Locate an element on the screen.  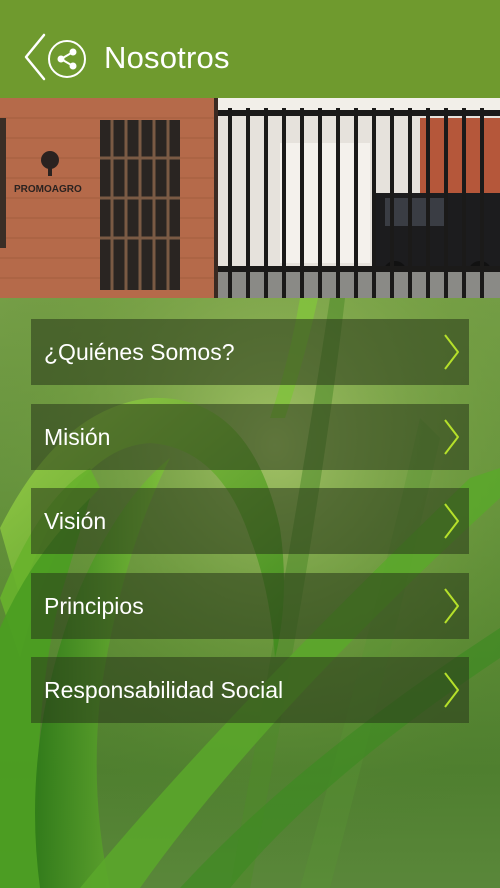
menu-item-label: Principios is located at coordinates (94, 605).